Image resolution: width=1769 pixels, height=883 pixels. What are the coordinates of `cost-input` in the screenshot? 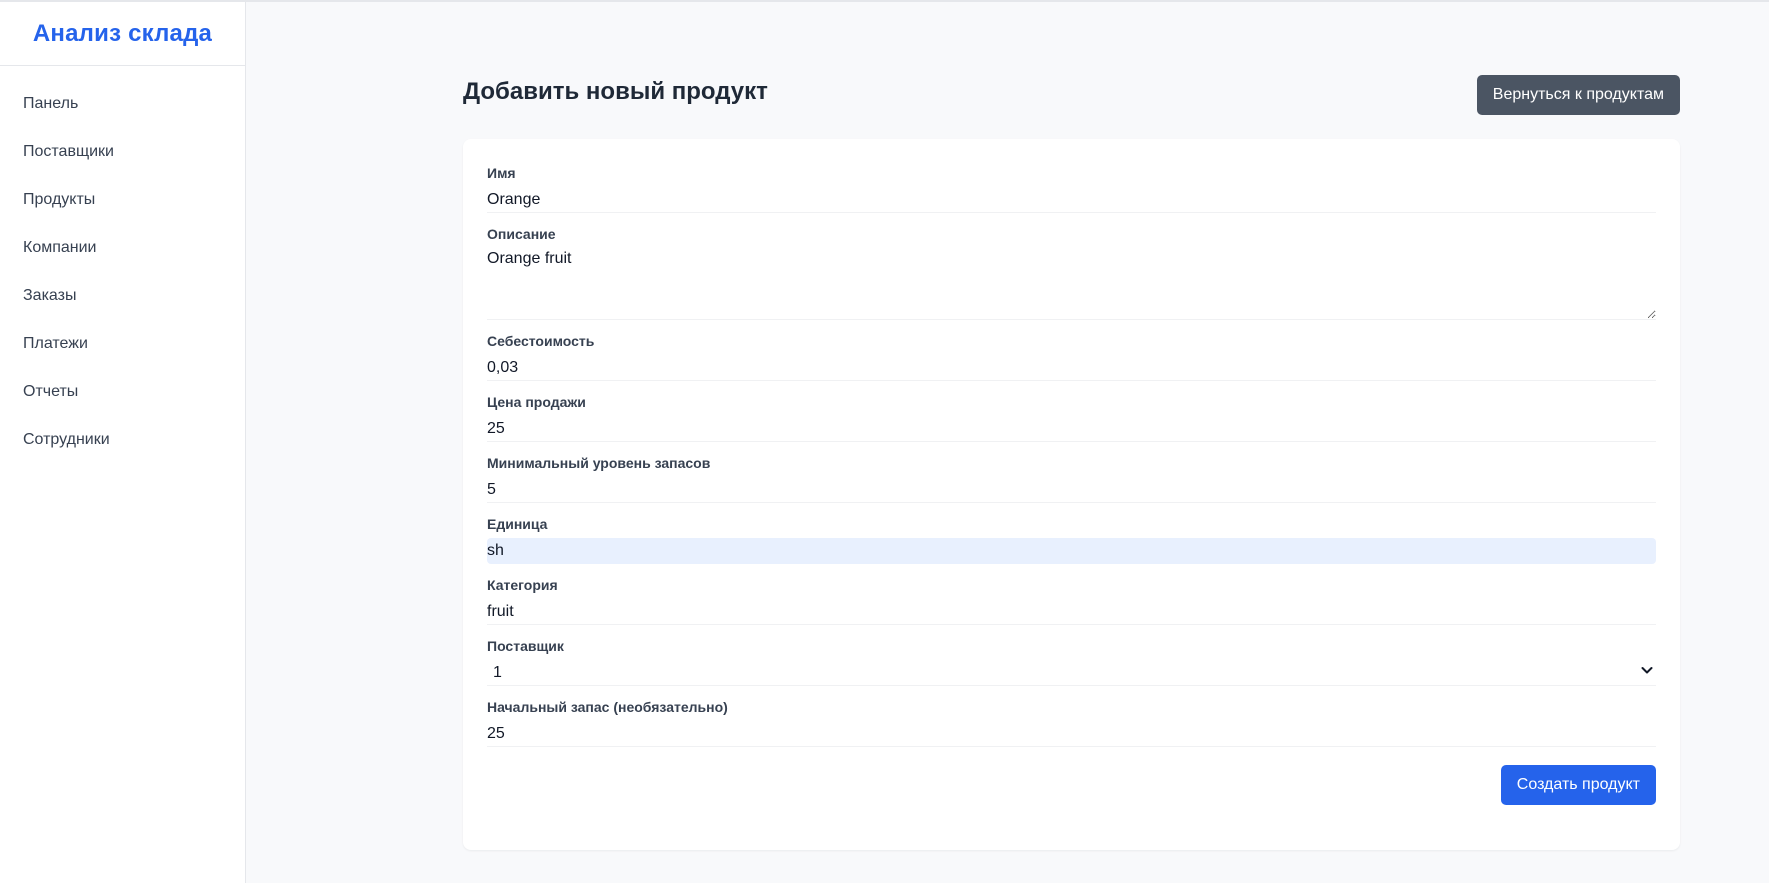 It's located at (1071, 368).